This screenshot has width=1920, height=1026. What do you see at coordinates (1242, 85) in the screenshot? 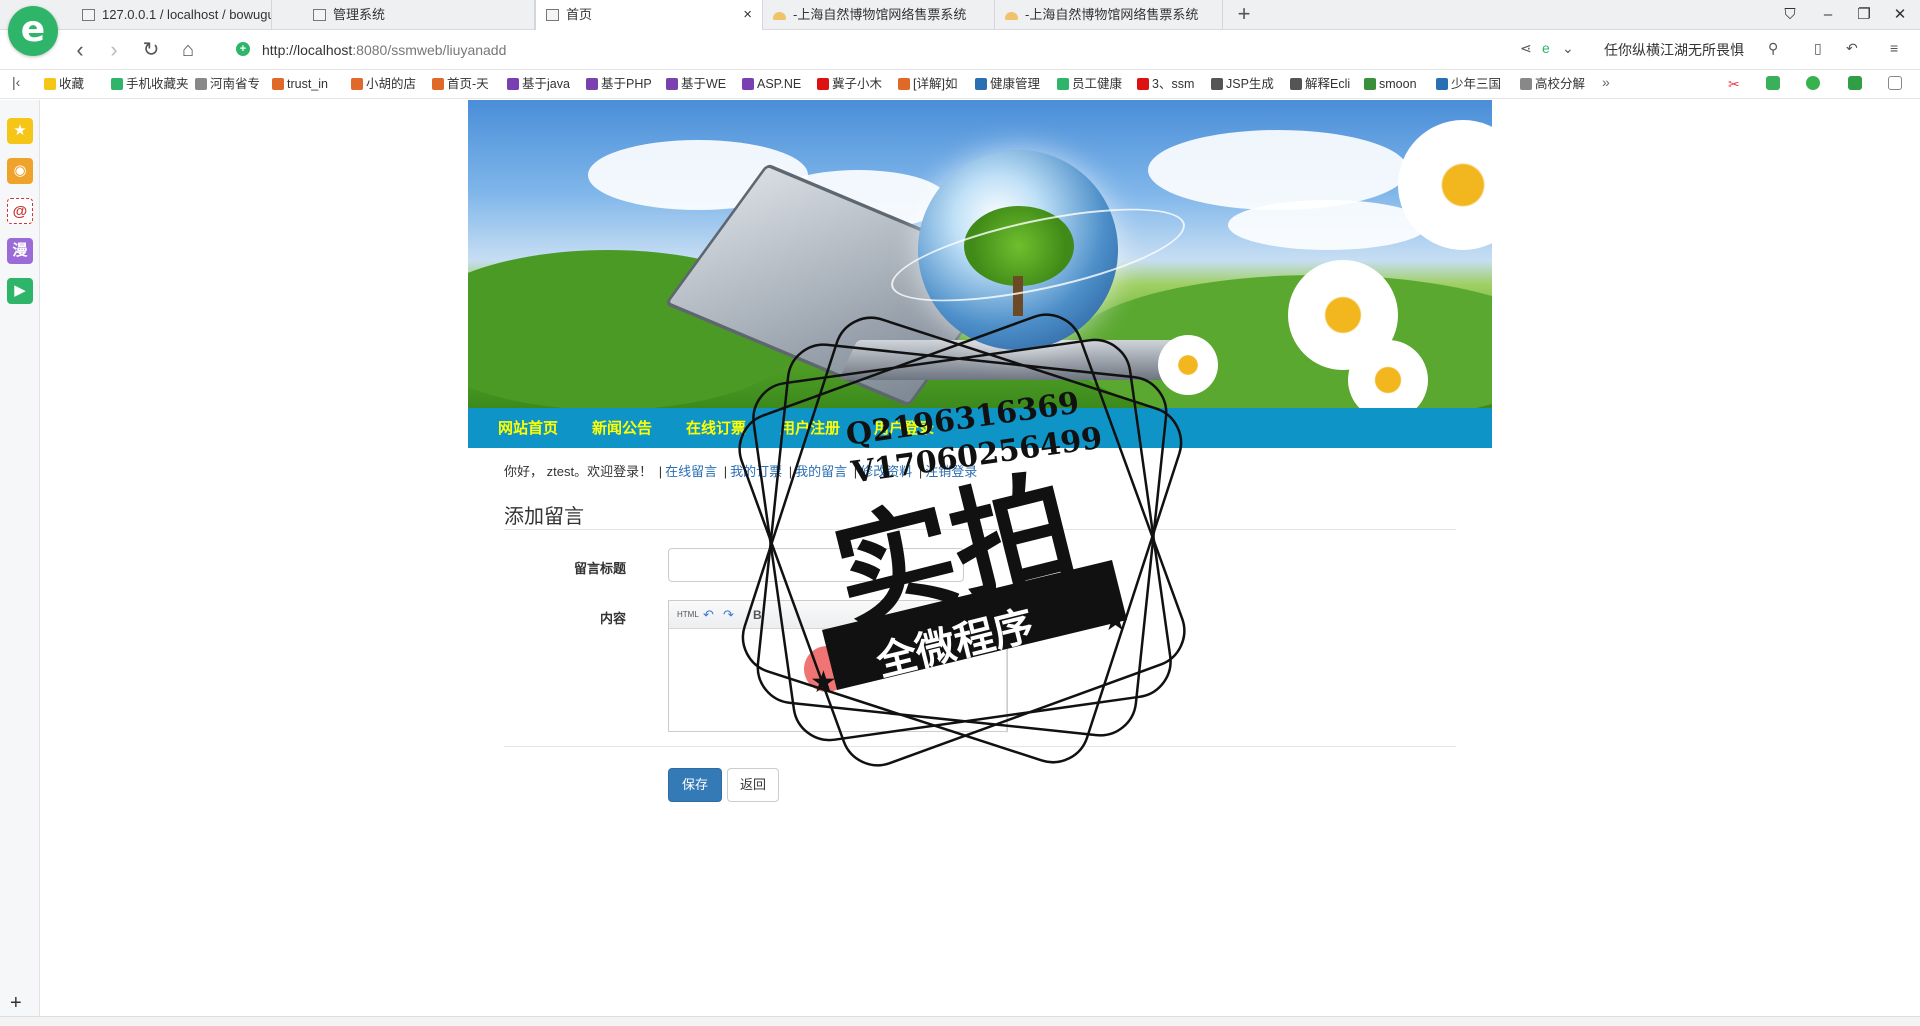
I see `bookmark-item: JSP生成` at bounding box center [1242, 85].